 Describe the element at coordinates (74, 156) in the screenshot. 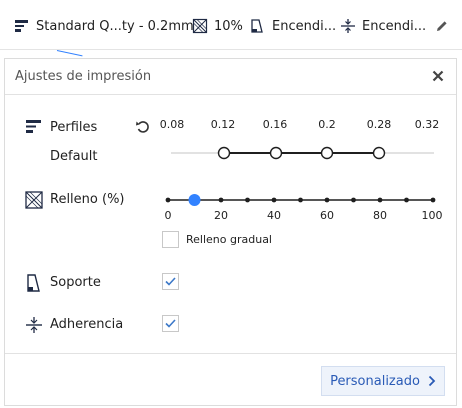

I see `profiles-default-label: Default` at that location.